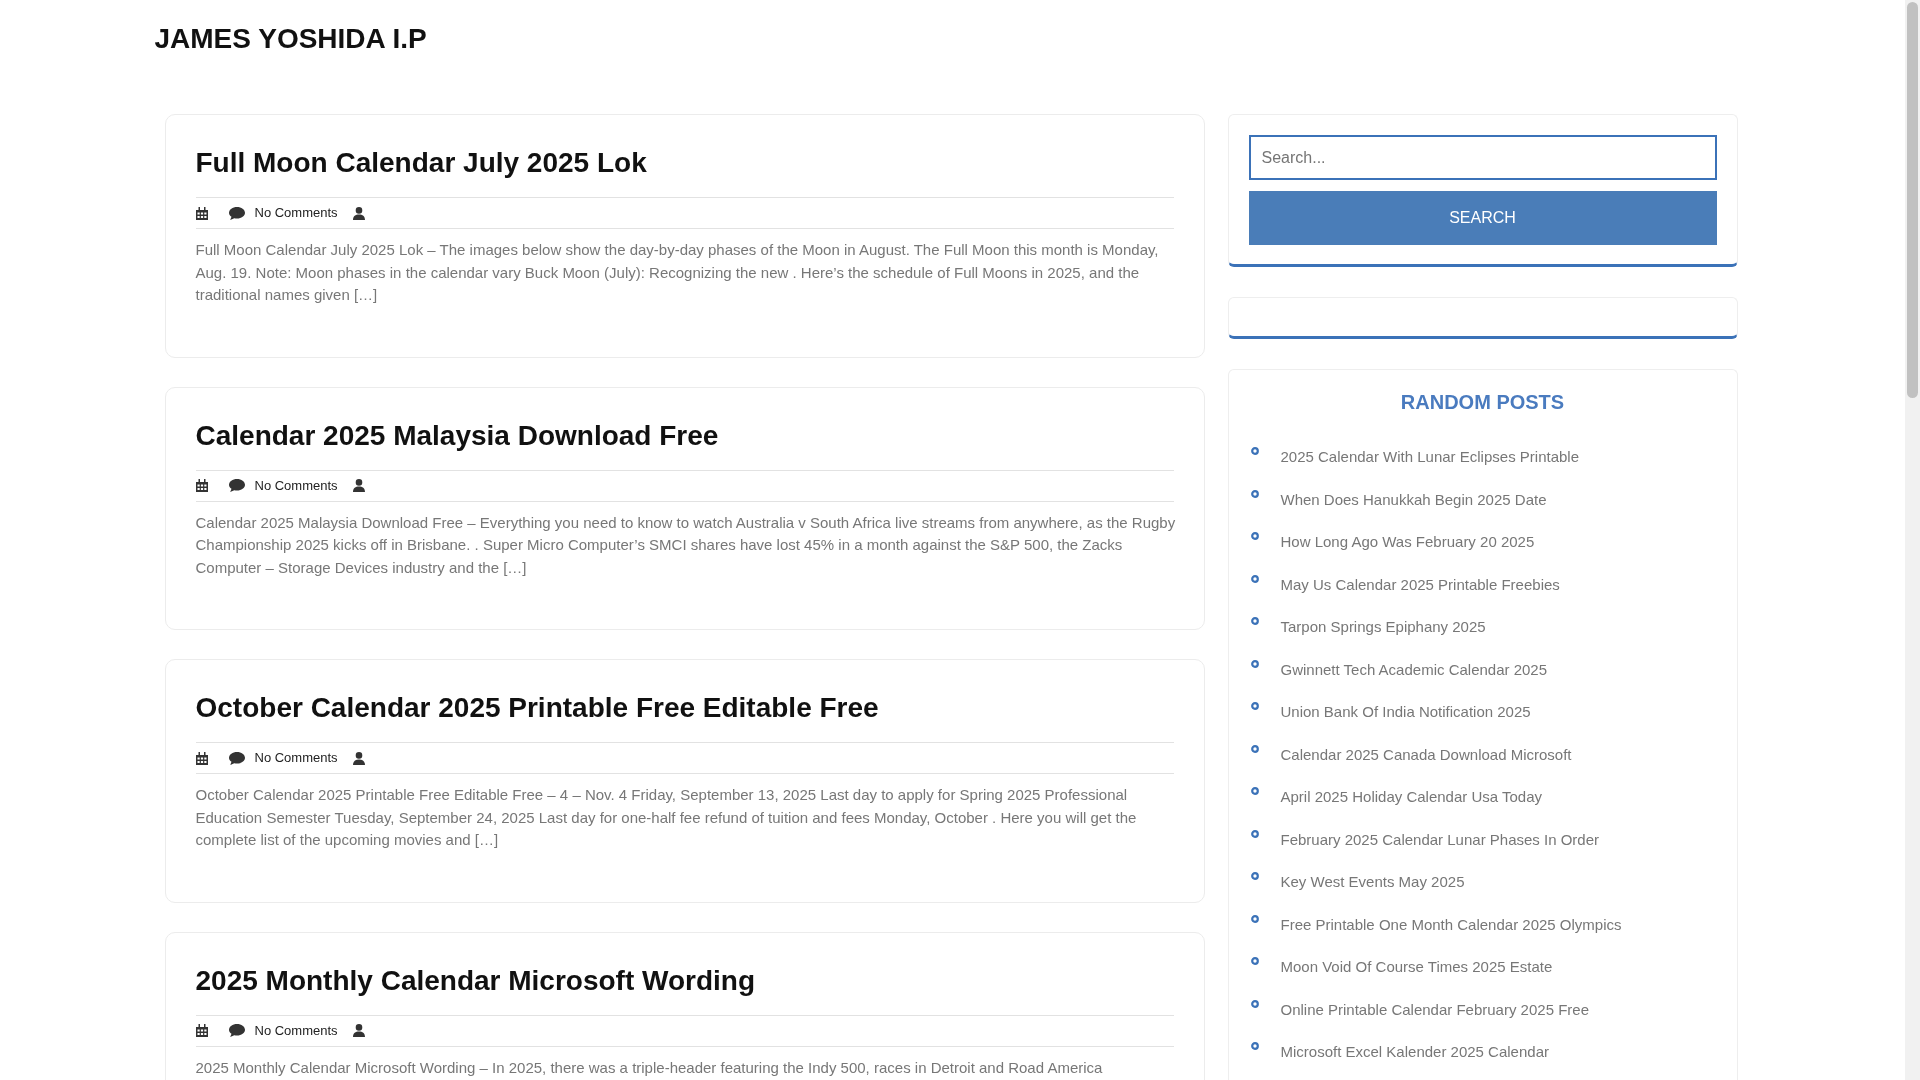 The width and height of the screenshot is (1920, 1080). Describe the element at coordinates (1414, 1052) in the screenshot. I see `random-post-link: Microsoft Excel Kalender 2025 Calendar` at that location.